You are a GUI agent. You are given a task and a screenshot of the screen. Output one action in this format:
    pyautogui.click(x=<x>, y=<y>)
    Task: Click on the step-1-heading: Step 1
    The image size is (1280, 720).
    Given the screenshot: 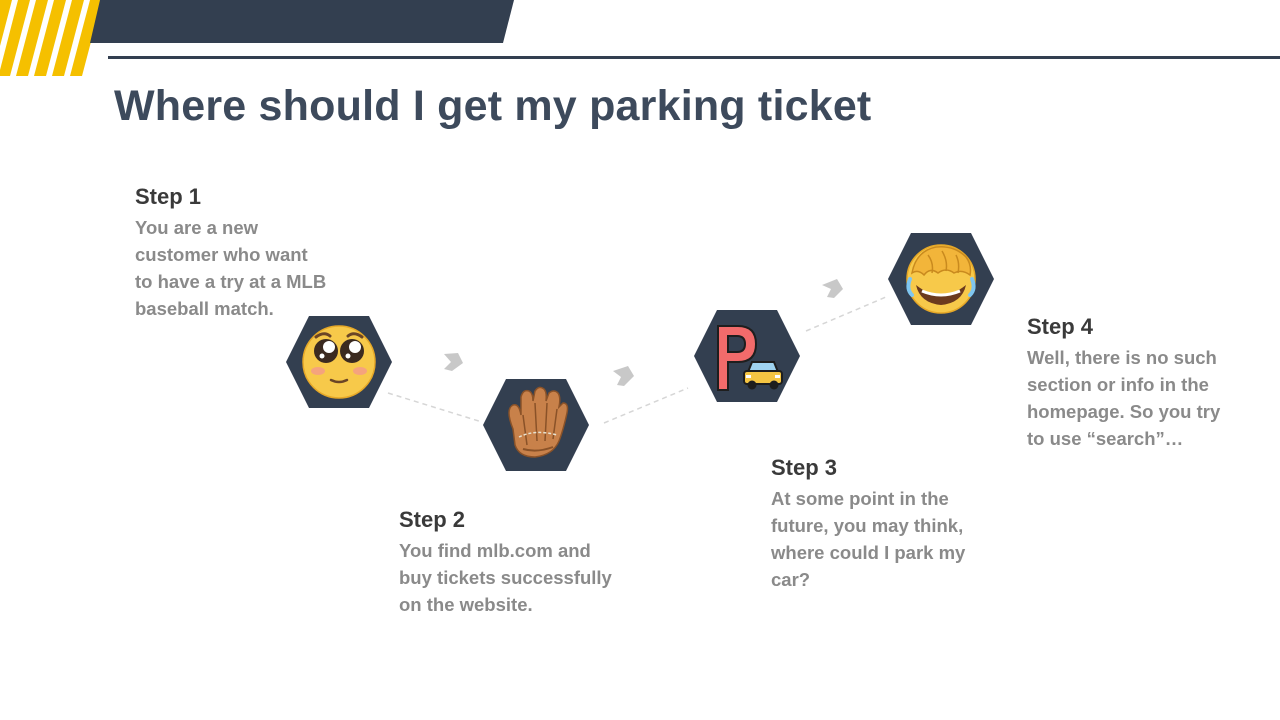 What is the action you would take?
    pyautogui.click(x=168, y=196)
    